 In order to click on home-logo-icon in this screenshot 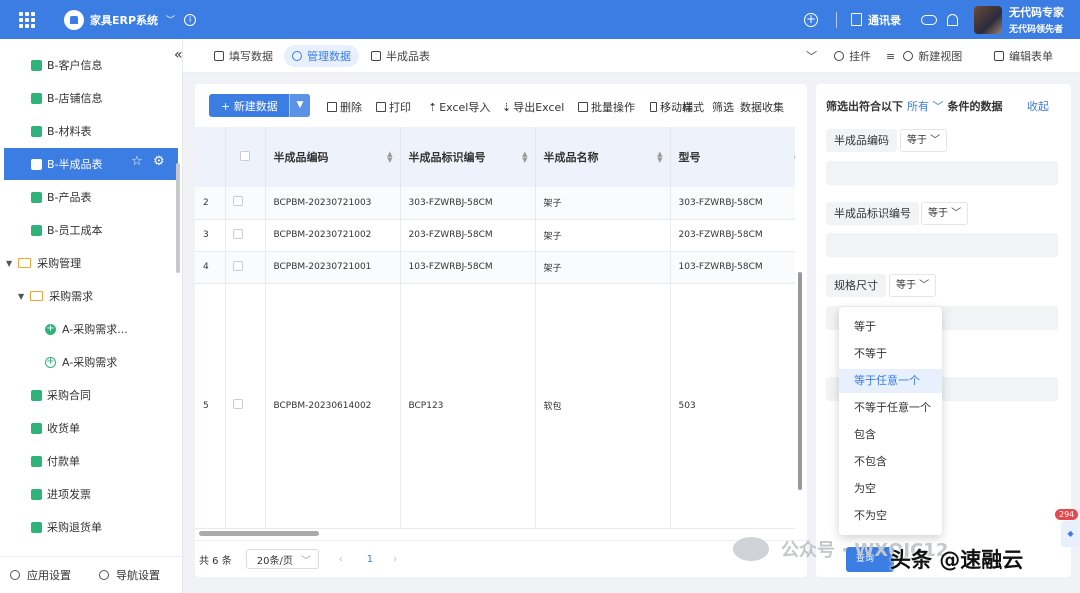, I will do `click(74, 19)`.